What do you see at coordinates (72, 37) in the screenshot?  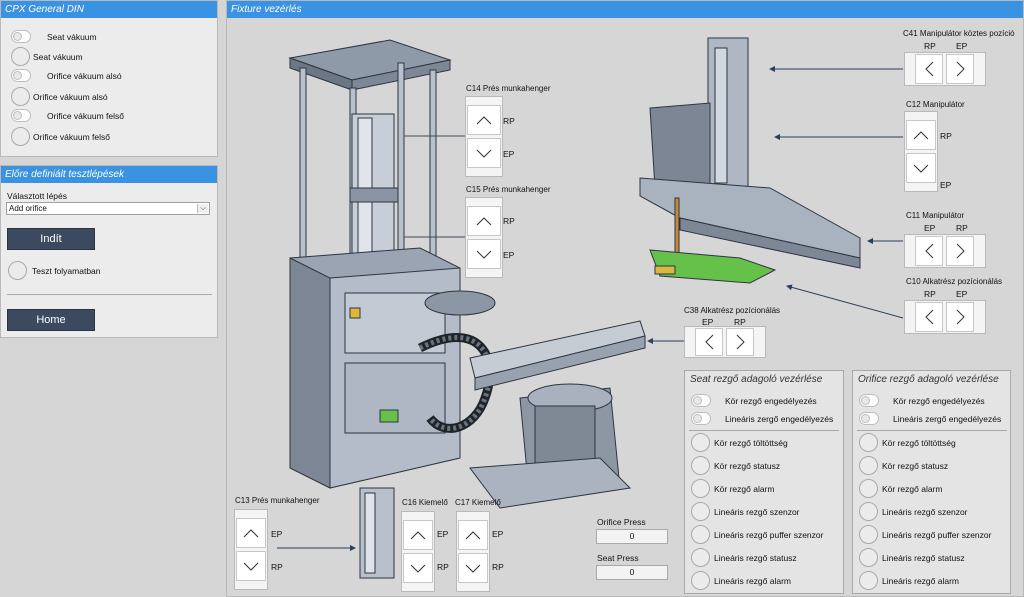 I see `seat-vacuum-toggle-label: Seat vákuum` at bounding box center [72, 37].